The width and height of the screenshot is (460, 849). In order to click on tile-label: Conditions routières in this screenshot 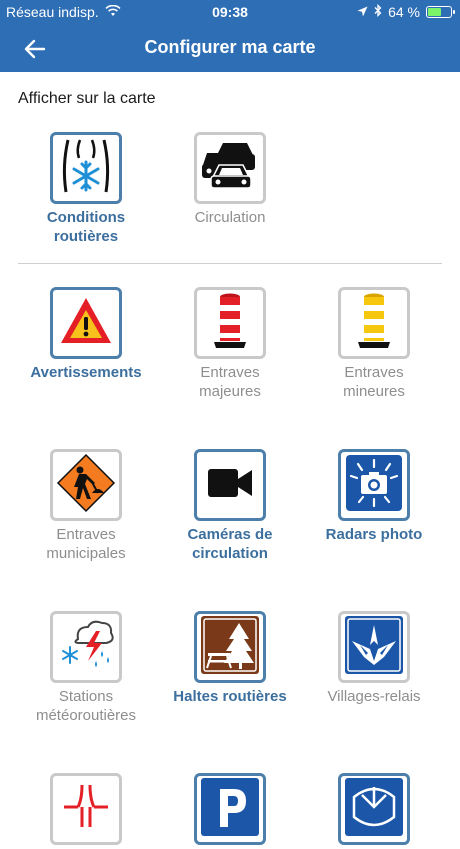, I will do `click(86, 227)`.